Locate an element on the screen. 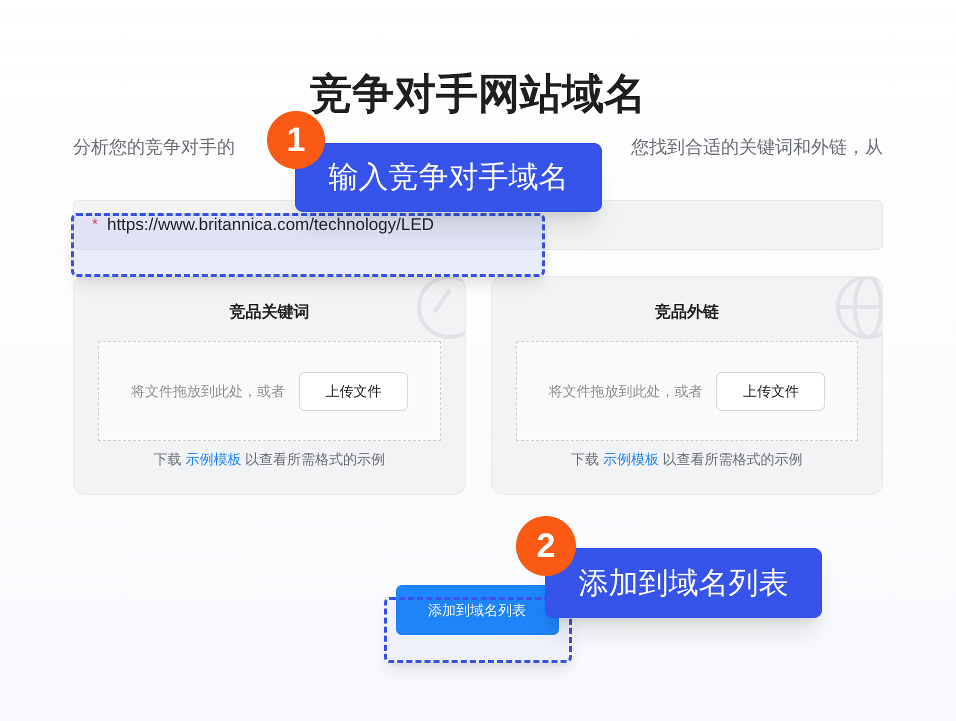  card-title: 竞品外链 is located at coordinates (686, 312).